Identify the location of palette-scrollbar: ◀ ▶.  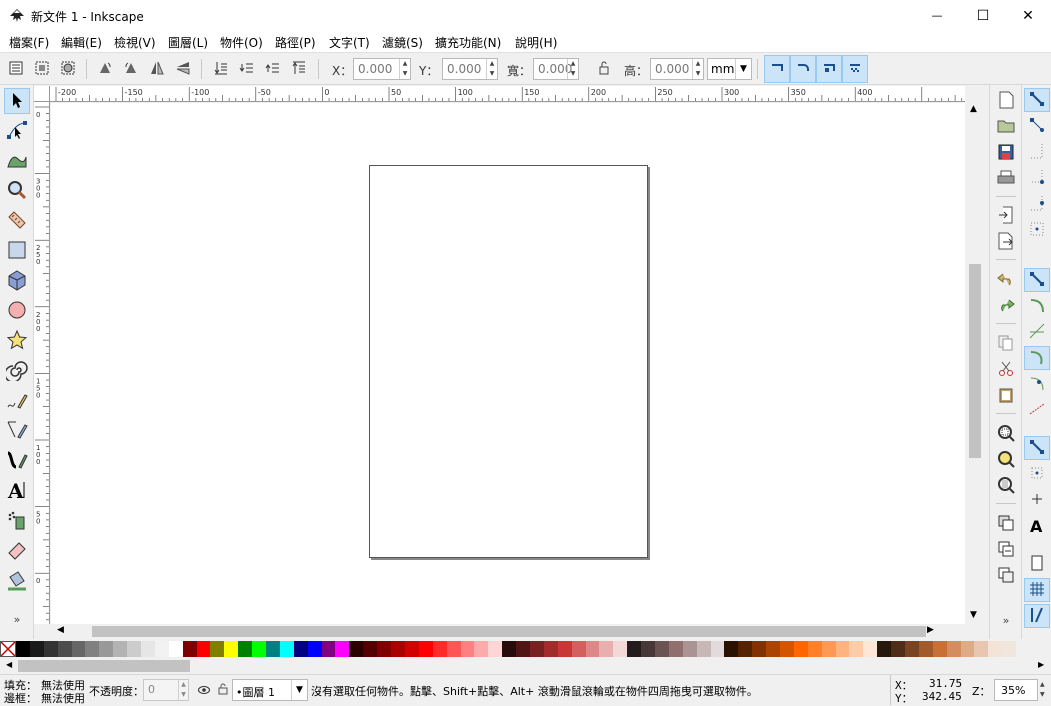
(525, 666).